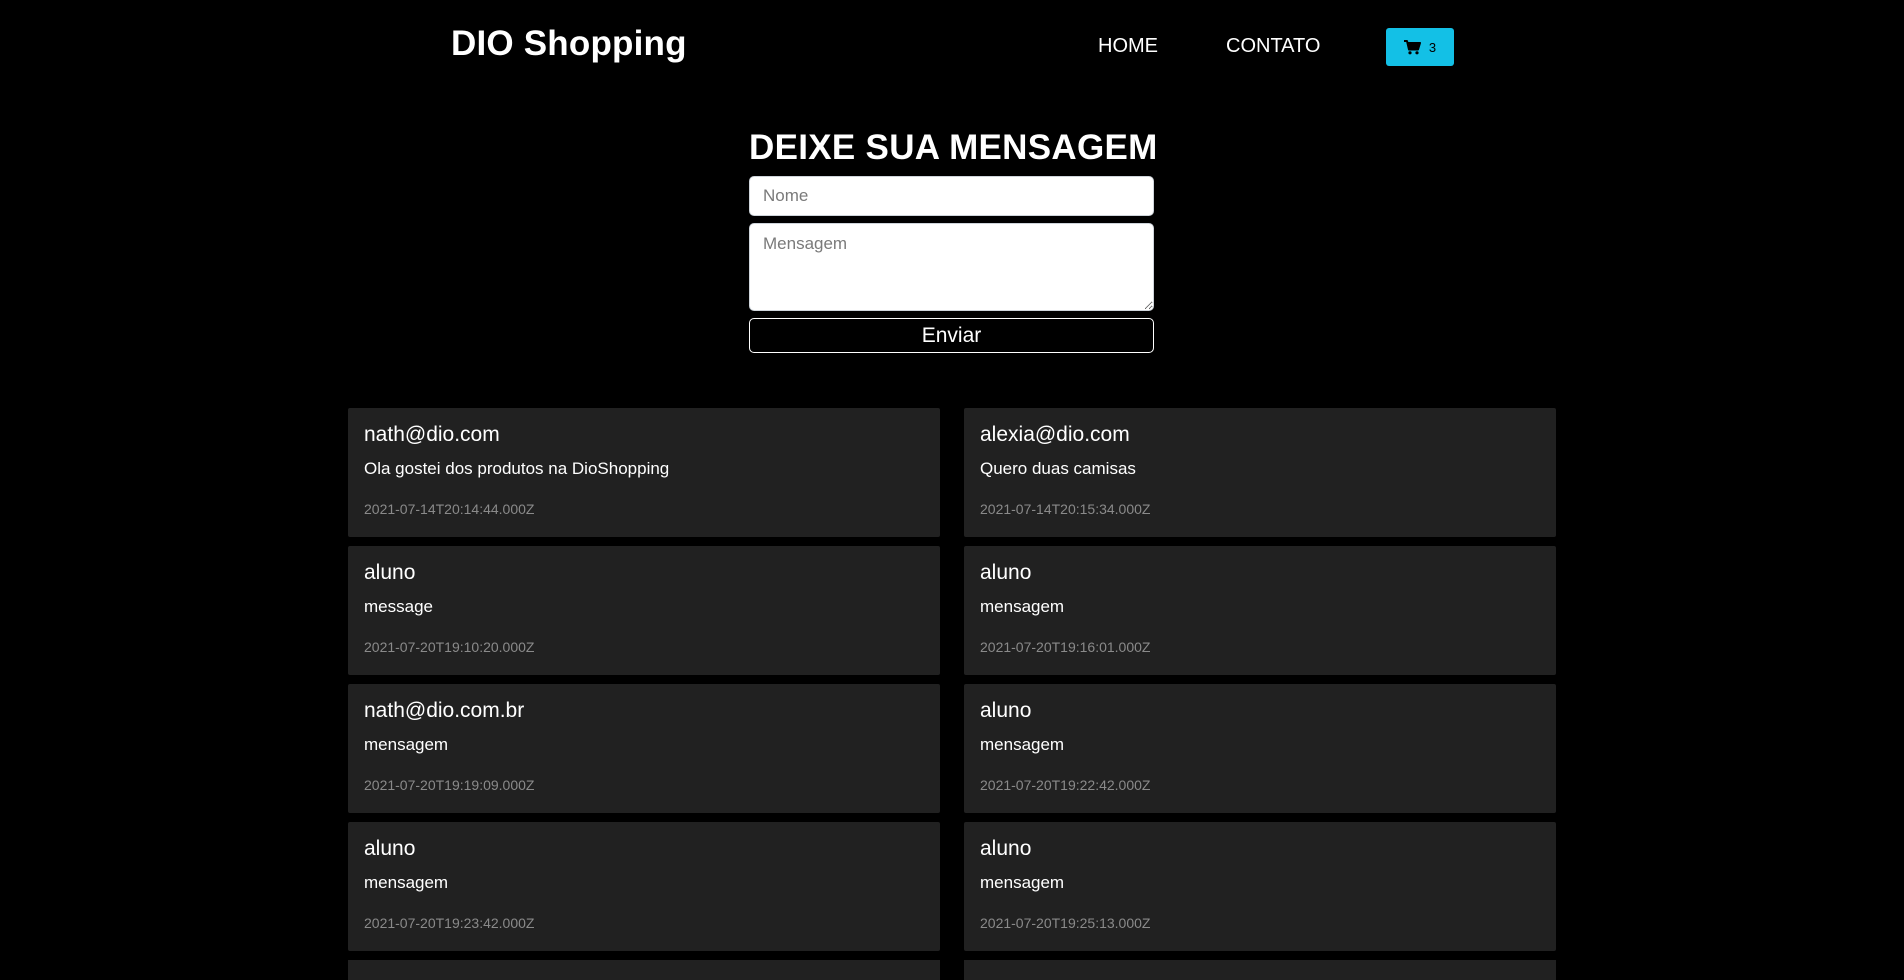  What do you see at coordinates (951, 267) in the screenshot?
I see `message-textarea` at bounding box center [951, 267].